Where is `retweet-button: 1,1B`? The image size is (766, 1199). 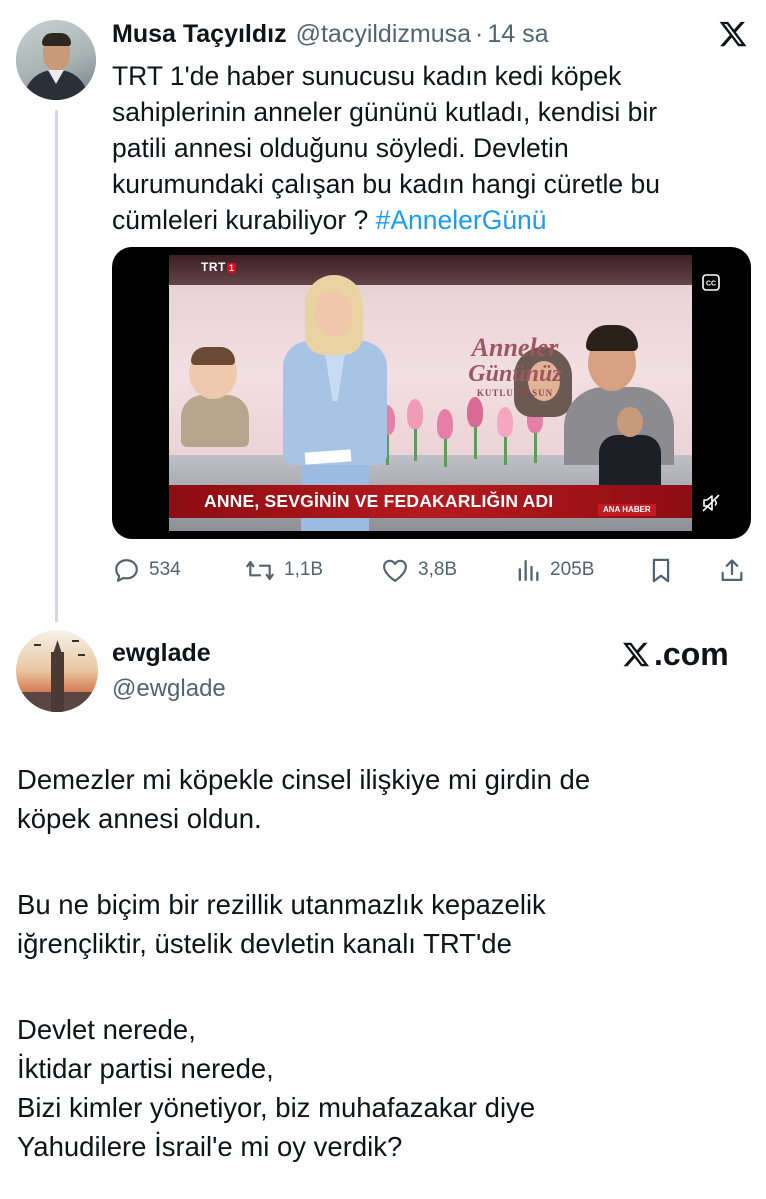
retweet-button: 1,1B is located at coordinates (283, 570).